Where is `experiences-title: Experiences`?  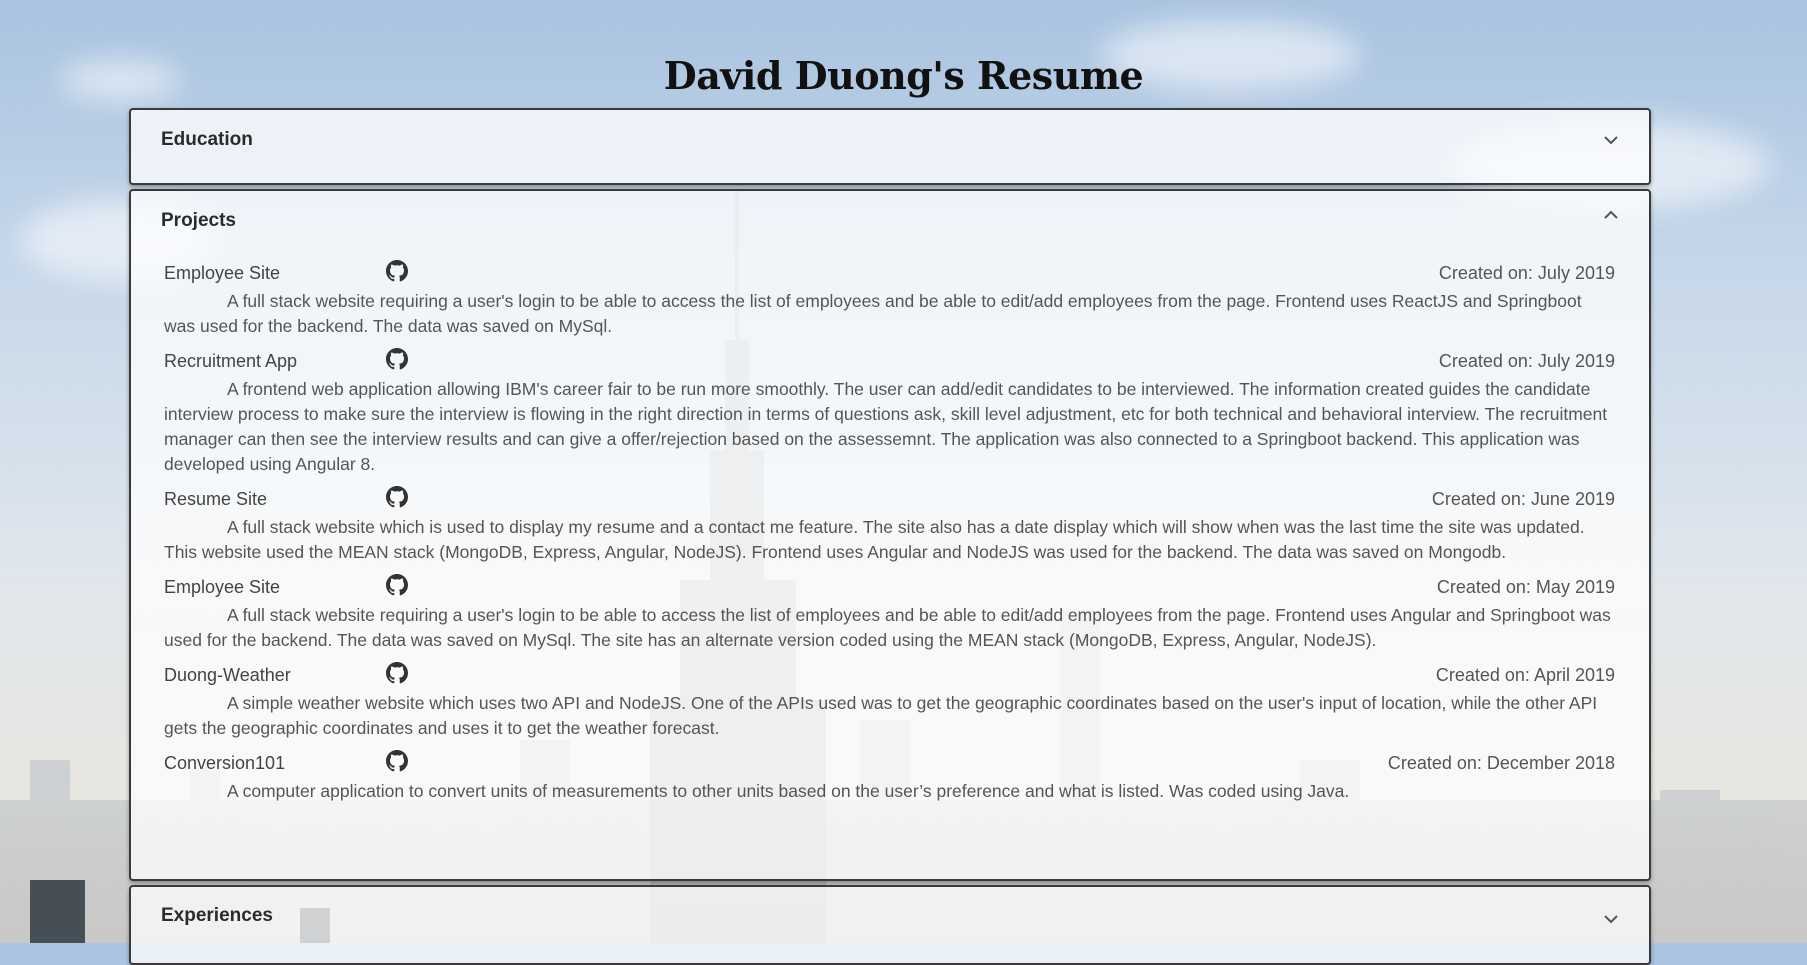
experiences-title: Experiences is located at coordinates (217, 915).